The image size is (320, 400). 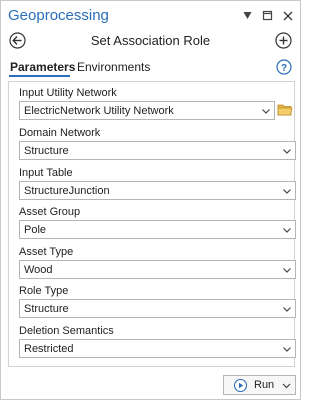 I want to click on input-table-combo: StructureJunction, so click(x=157, y=190).